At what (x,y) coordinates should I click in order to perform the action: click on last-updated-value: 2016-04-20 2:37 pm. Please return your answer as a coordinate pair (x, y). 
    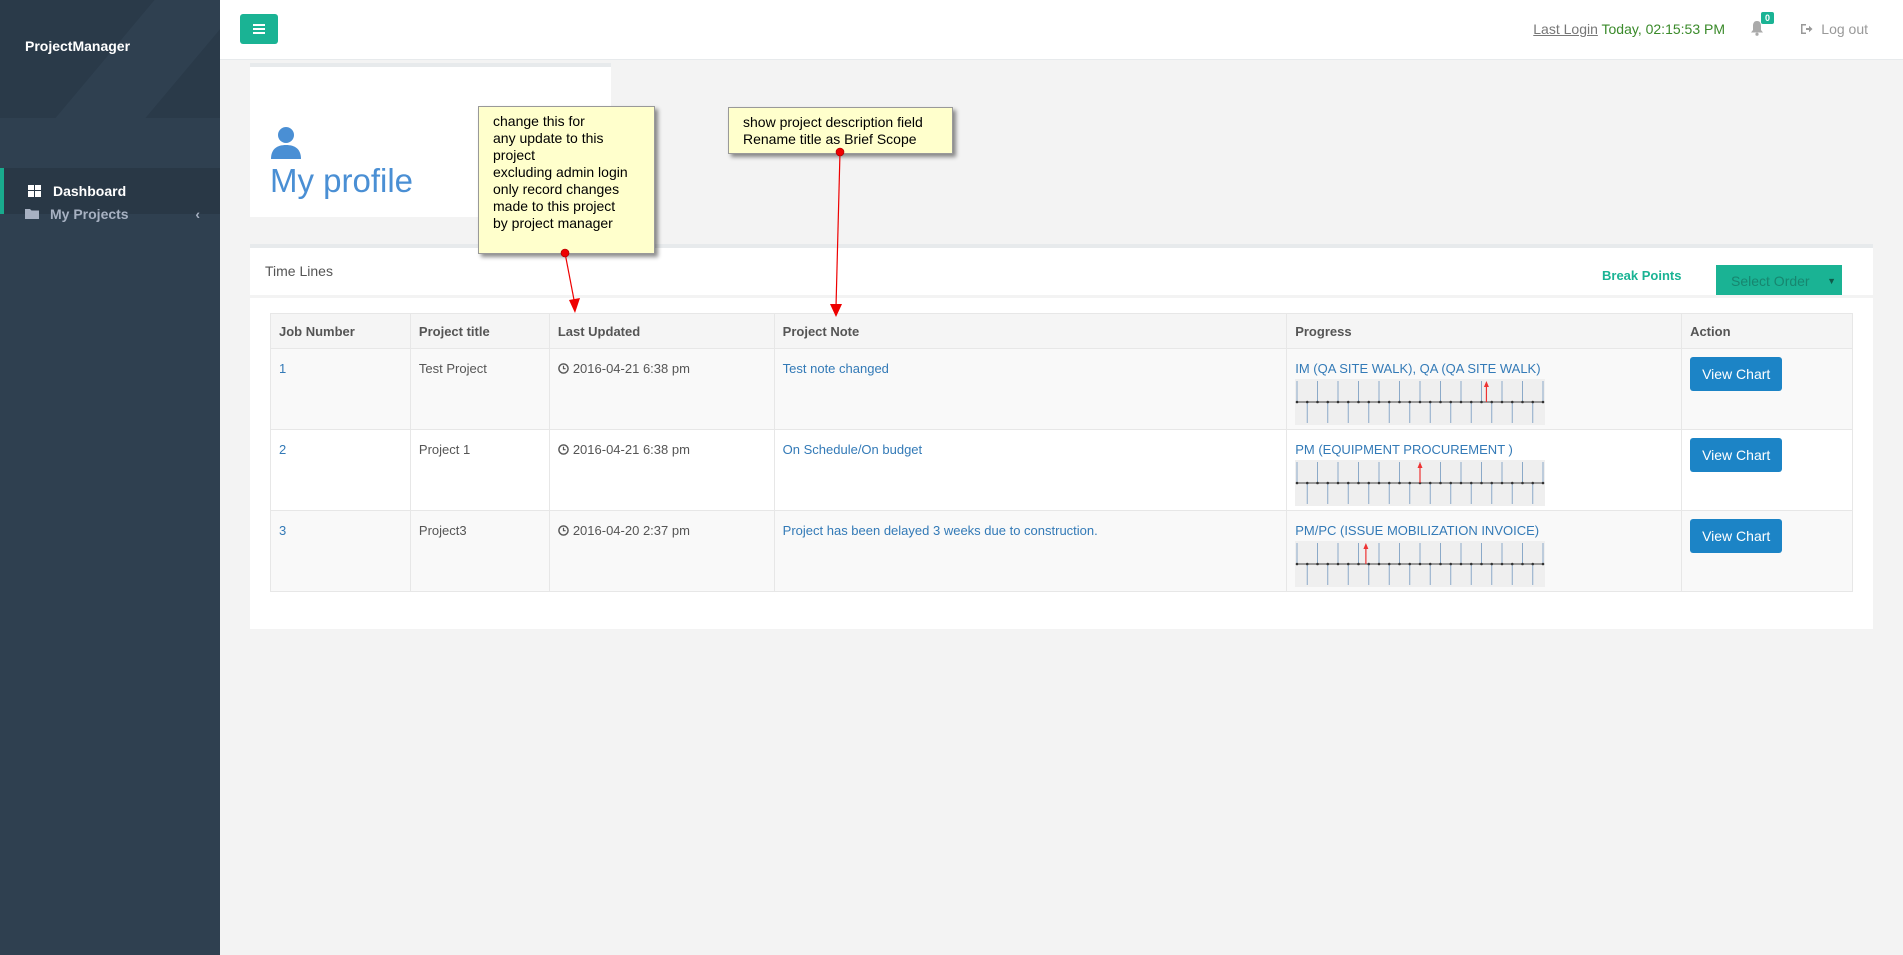
    Looking at the image, I should click on (631, 530).